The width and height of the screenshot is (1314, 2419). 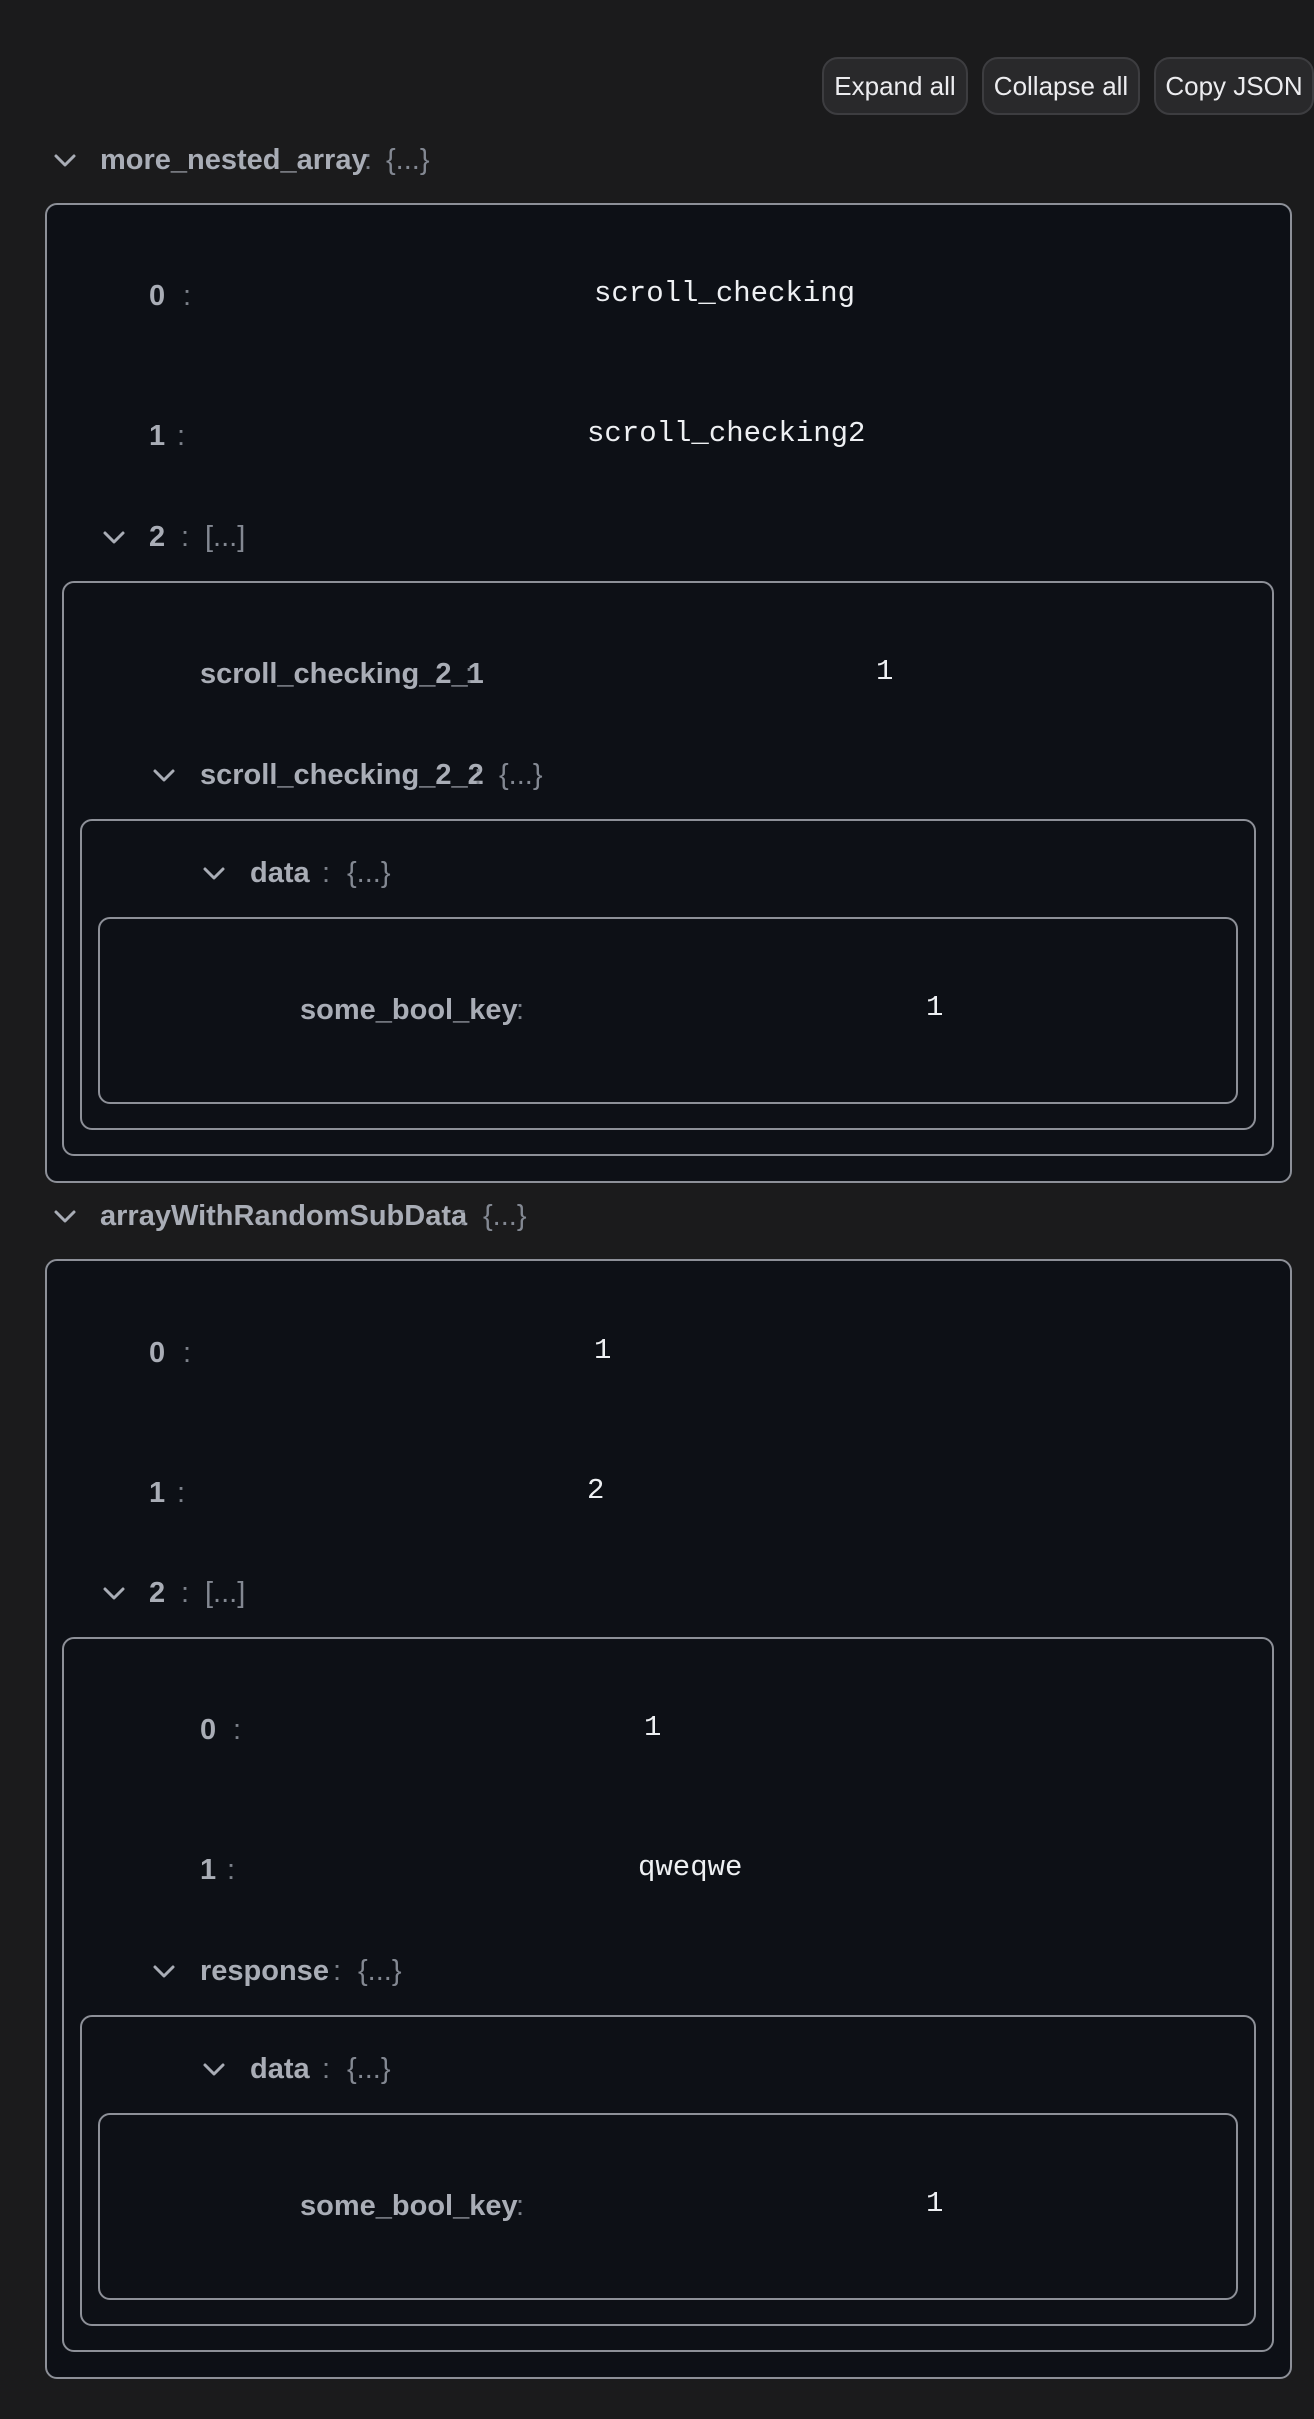 What do you see at coordinates (1234, 86) in the screenshot?
I see `copy-json-button: Copy JSON` at bounding box center [1234, 86].